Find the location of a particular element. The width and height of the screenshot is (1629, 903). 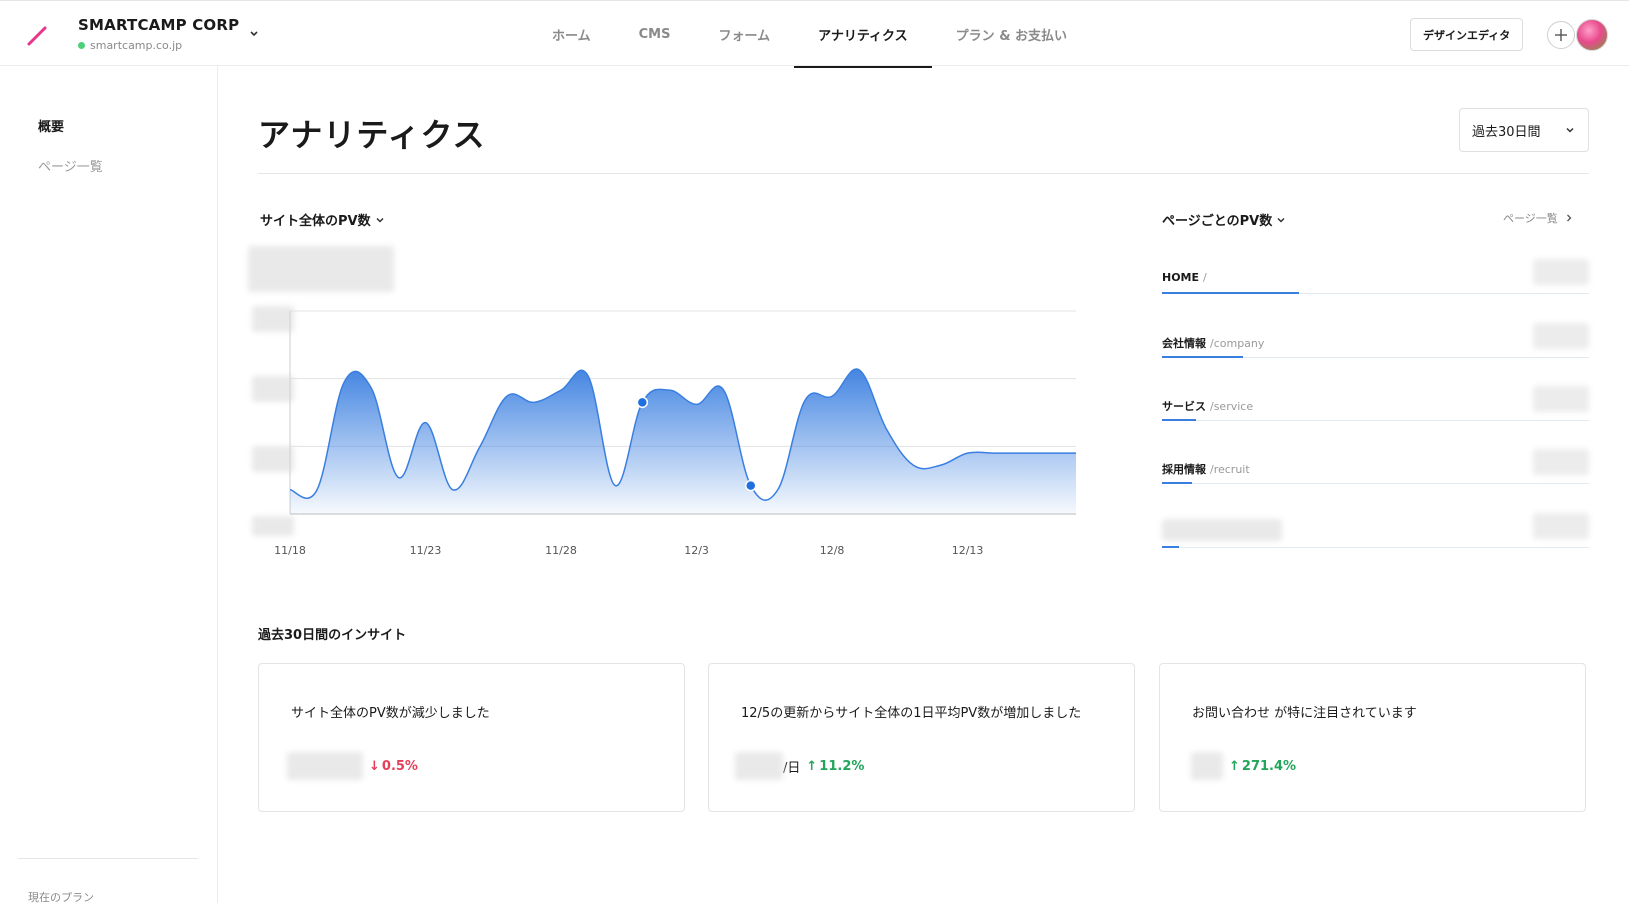

pv-area-chart is located at coordinates (683, 412).